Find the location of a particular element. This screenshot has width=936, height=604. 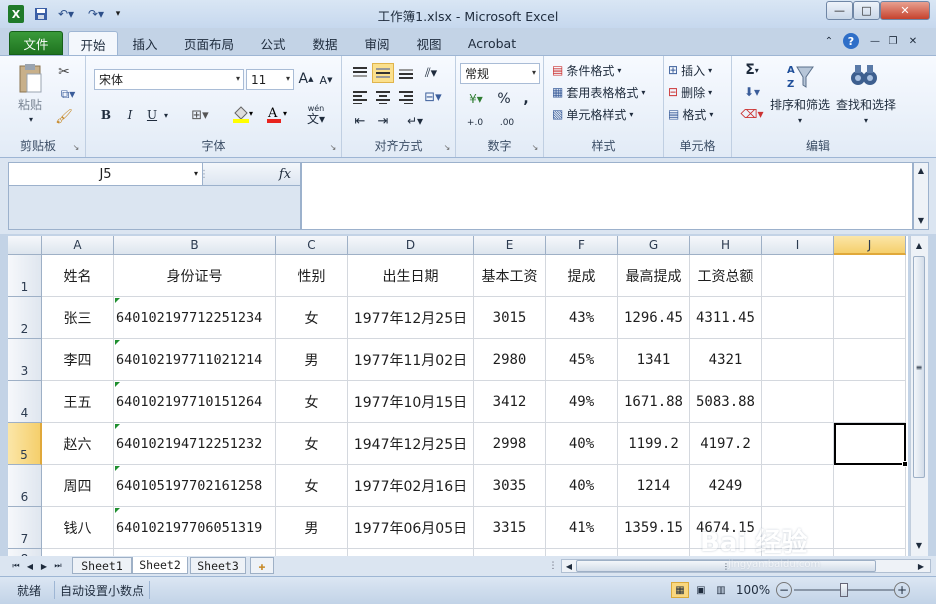

sheet-tab-3: Sheet3 is located at coordinates (218, 565).